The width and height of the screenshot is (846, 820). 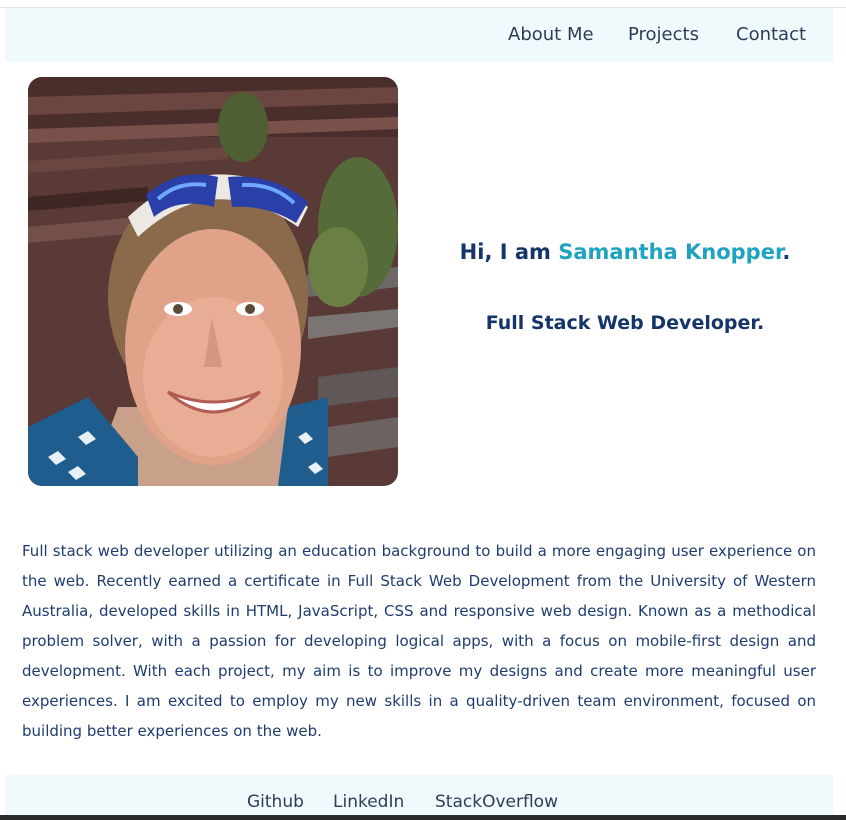 What do you see at coordinates (551, 34) in the screenshot?
I see `nav-about-me: About Me` at bounding box center [551, 34].